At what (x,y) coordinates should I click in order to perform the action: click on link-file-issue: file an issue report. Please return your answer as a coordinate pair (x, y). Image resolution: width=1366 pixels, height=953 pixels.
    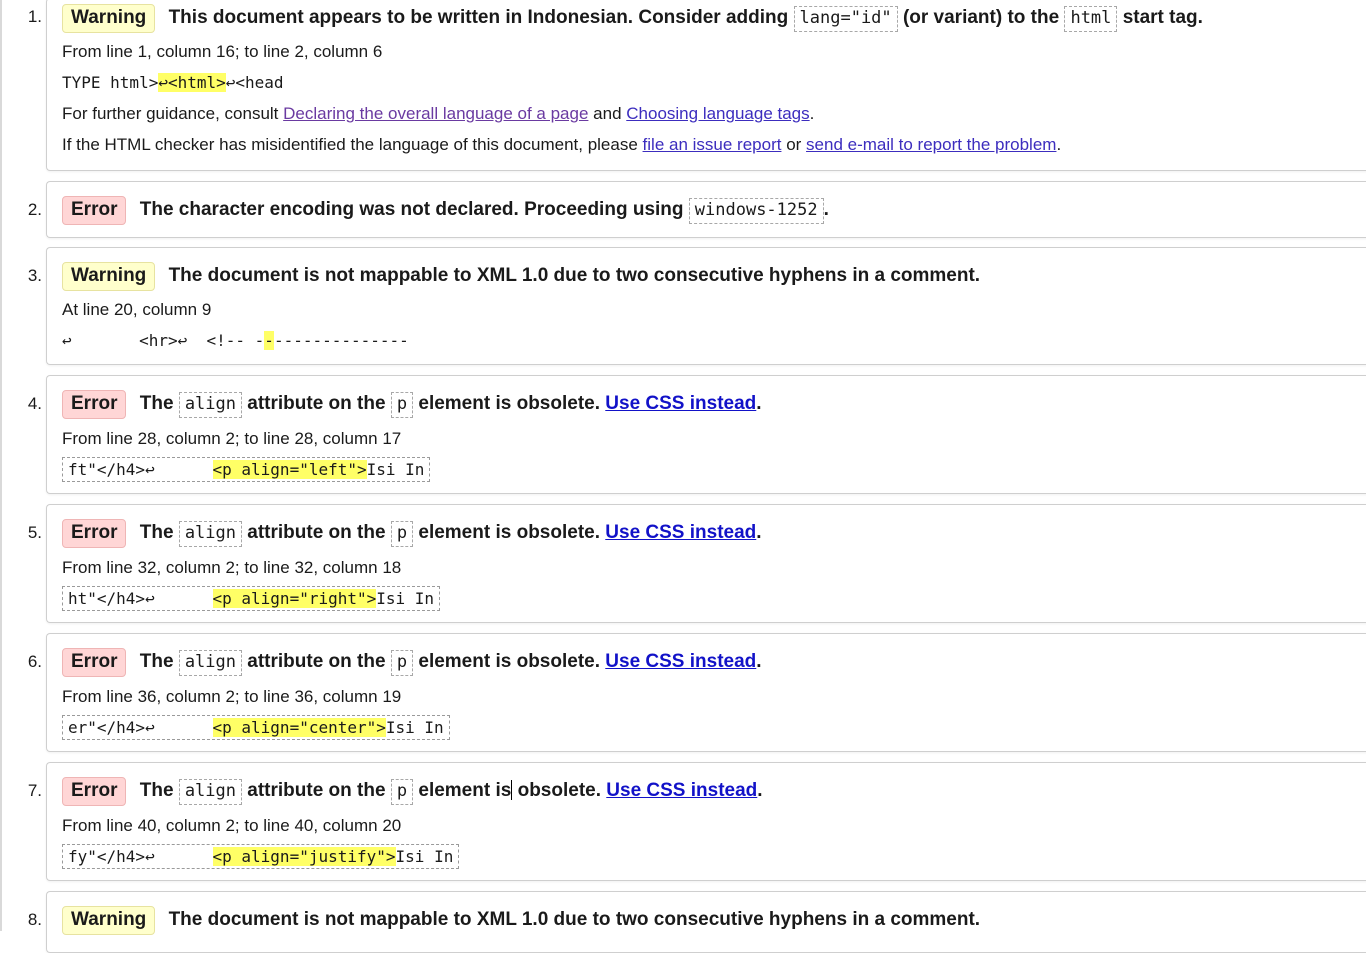
    Looking at the image, I should click on (712, 144).